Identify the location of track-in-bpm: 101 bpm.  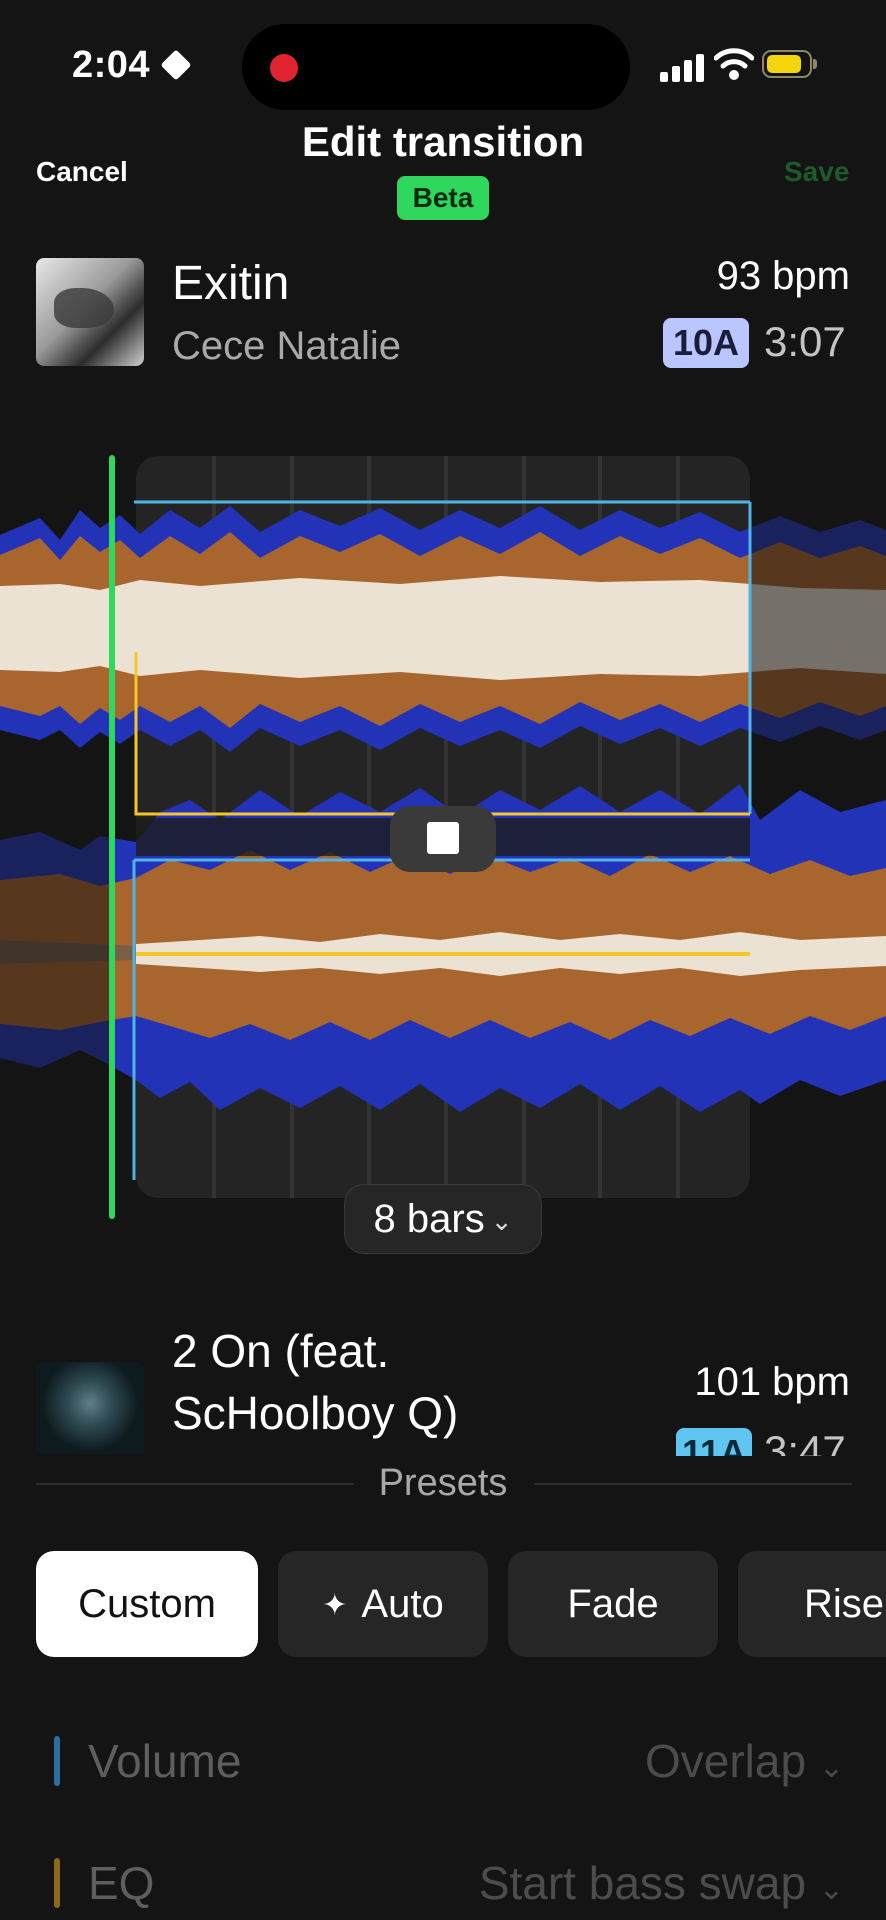
(772, 1382).